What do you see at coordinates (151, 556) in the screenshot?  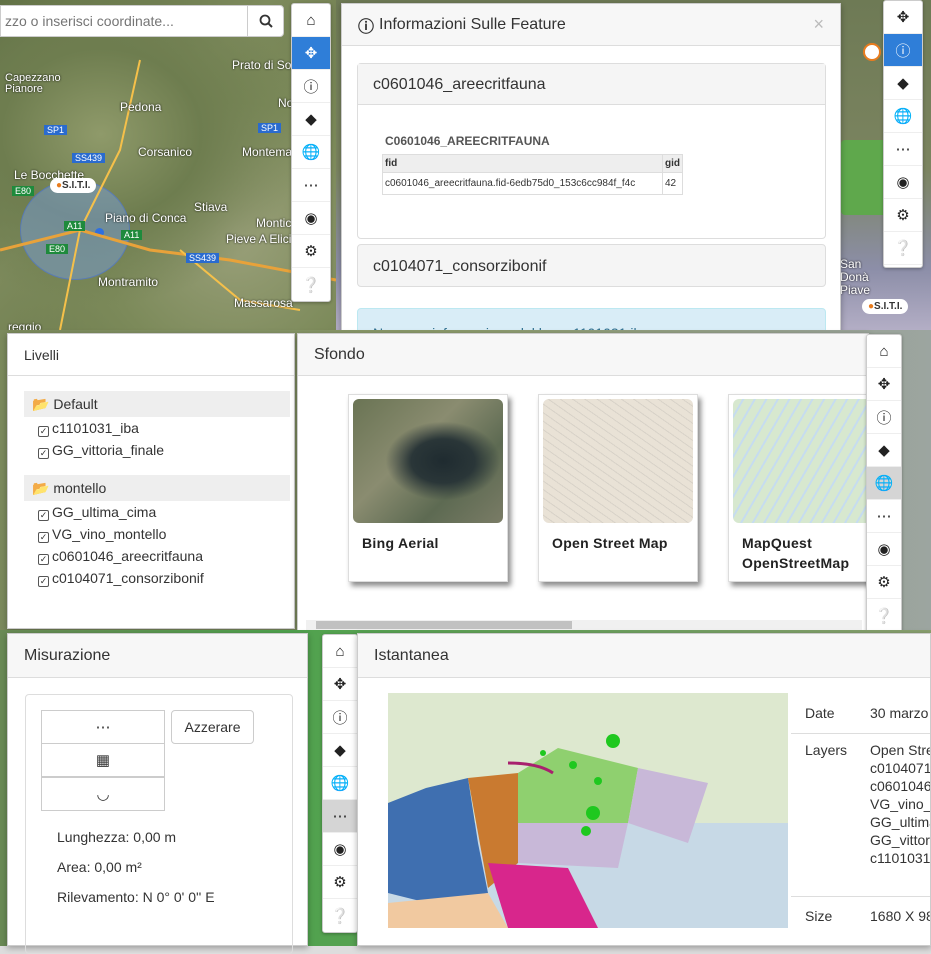 I see `layer-item: ✓ c0601046_areecritfauna` at bounding box center [151, 556].